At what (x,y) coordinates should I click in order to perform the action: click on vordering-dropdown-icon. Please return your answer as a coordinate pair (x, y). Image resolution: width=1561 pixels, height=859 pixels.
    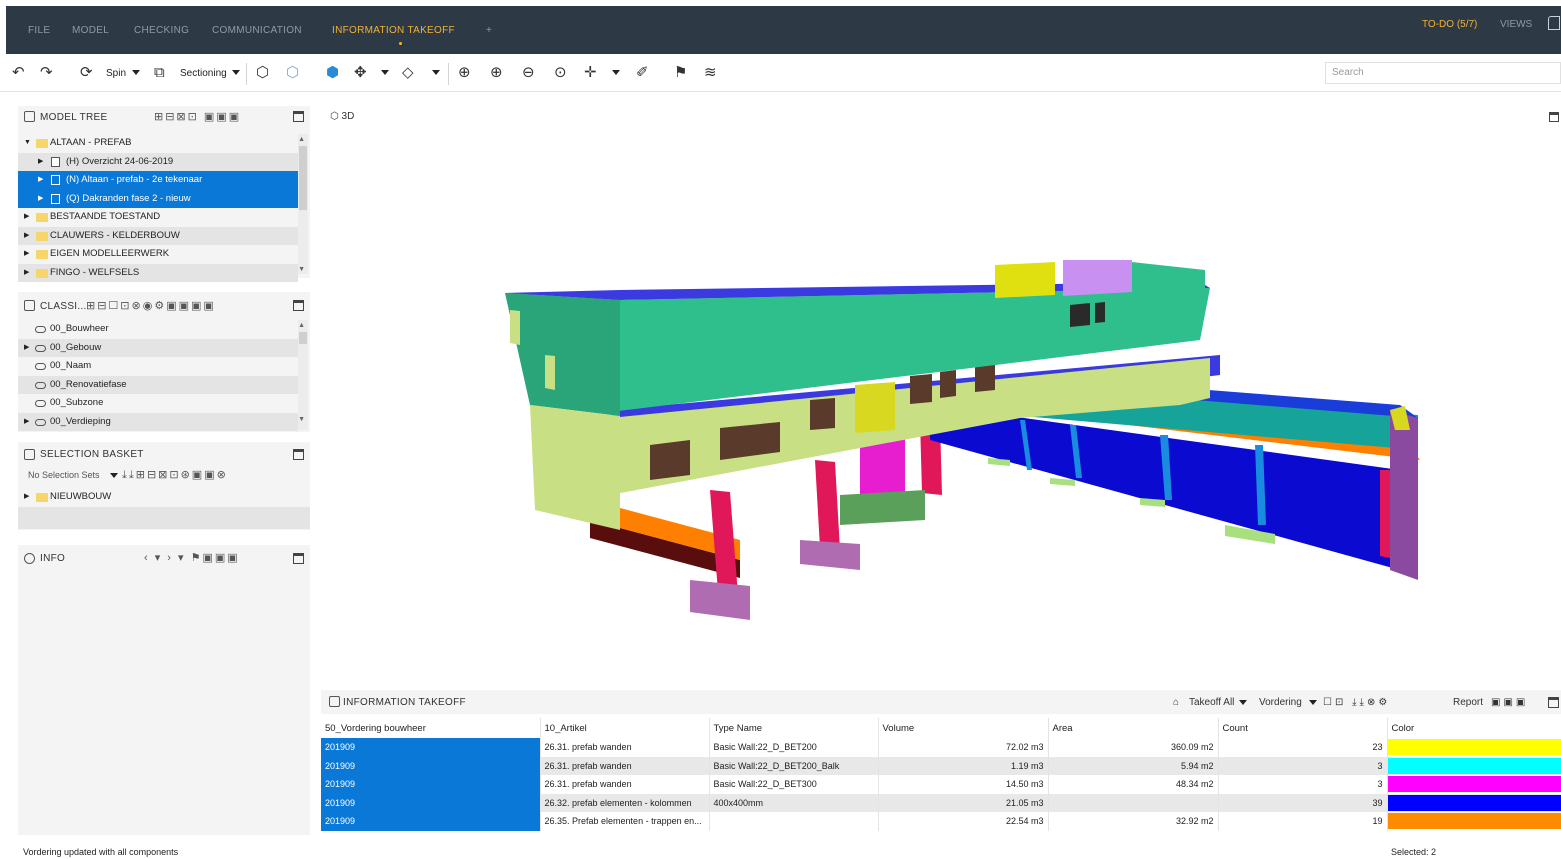
    Looking at the image, I should click on (1313, 702).